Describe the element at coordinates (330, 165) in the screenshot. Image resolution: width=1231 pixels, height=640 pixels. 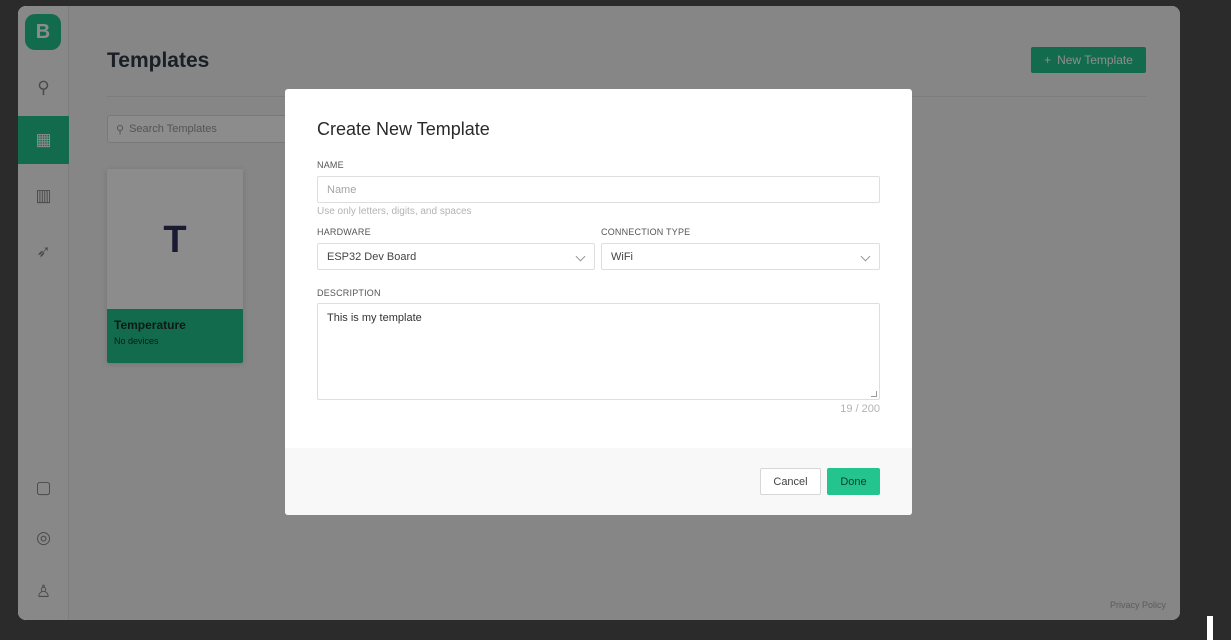
I see `name-label: NAME` at that location.